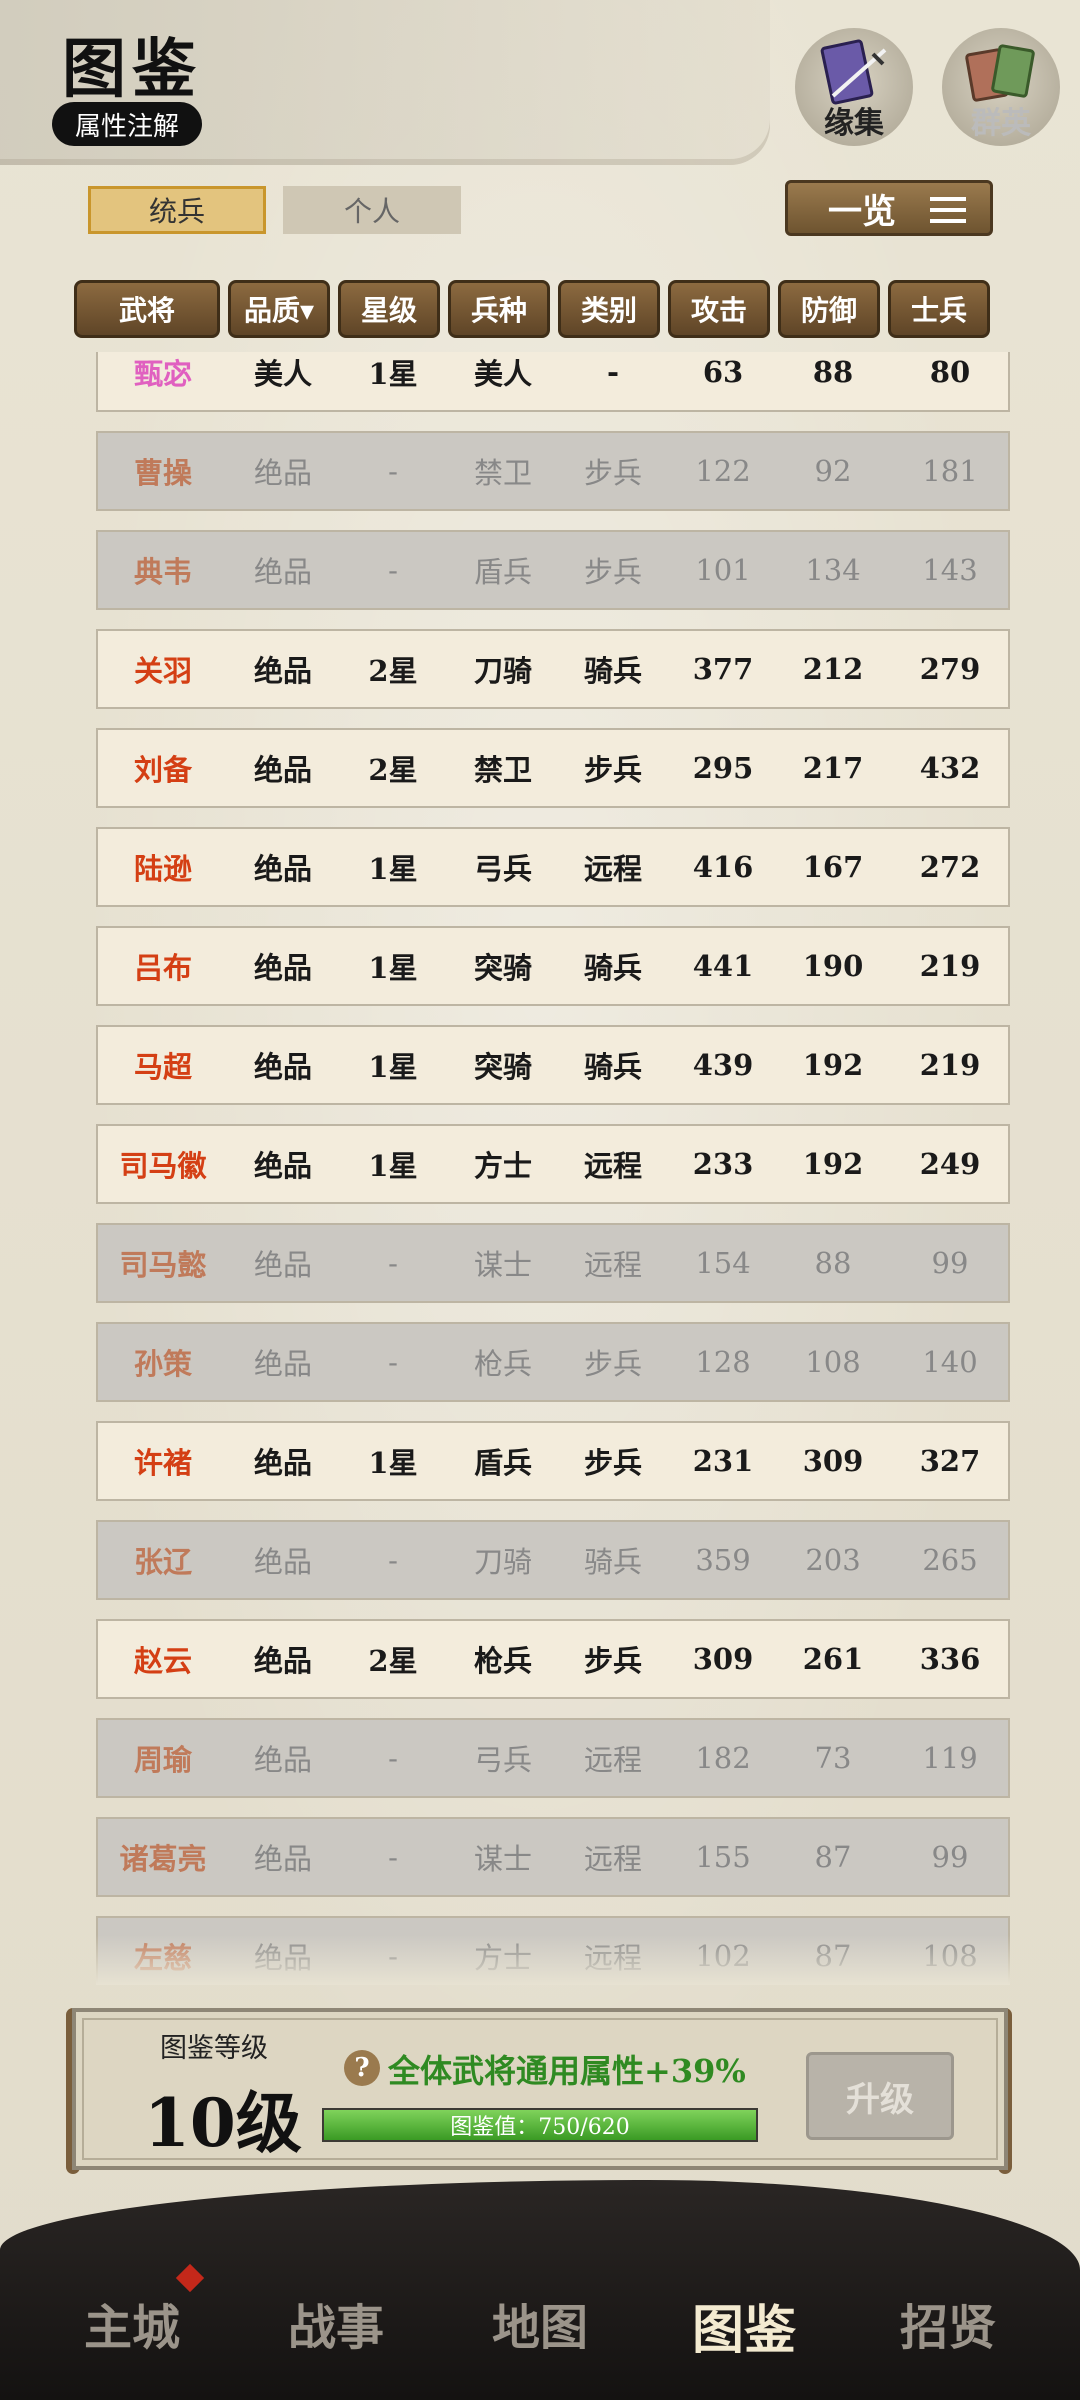 The image size is (1080, 2400). What do you see at coordinates (162, 1364) in the screenshot?
I see `general-name-cell: 孙策` at bounding box center [162, 1364].